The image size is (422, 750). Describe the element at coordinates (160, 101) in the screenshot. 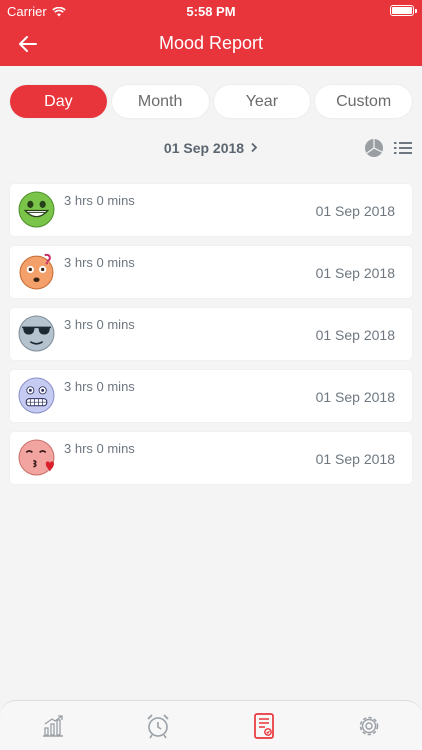

I see `segment-month: Month` at that location.